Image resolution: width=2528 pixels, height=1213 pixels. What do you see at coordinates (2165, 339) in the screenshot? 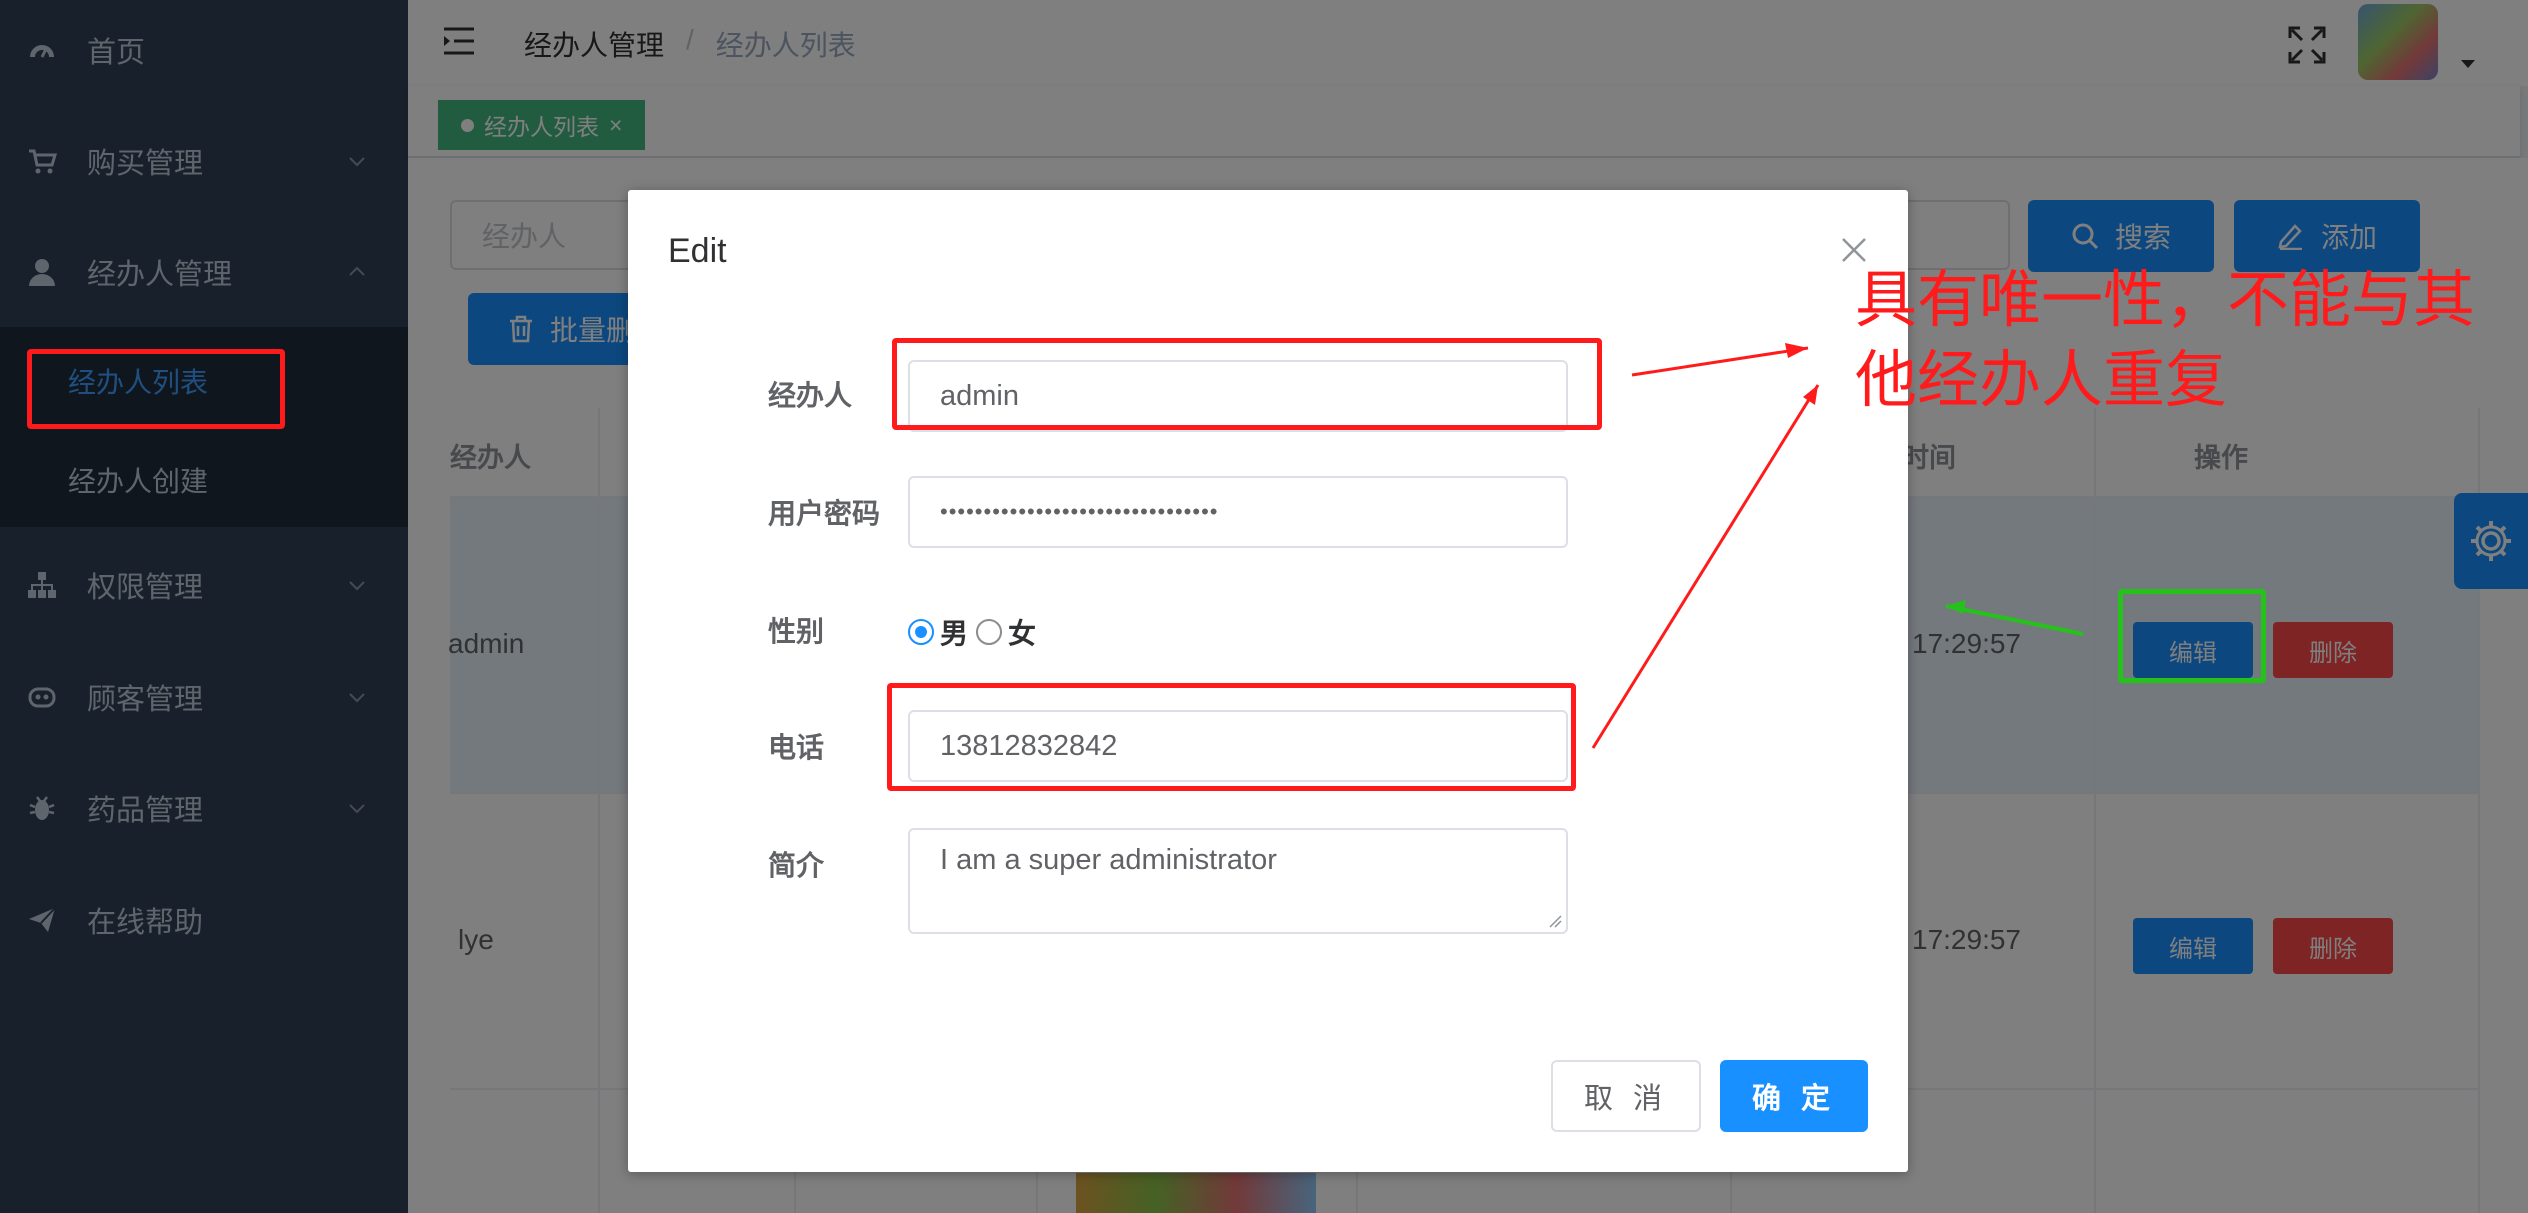
I see `annotation-note: 具有唯一性，不能与其他经办人重复` at bounding box center [2165, 339].